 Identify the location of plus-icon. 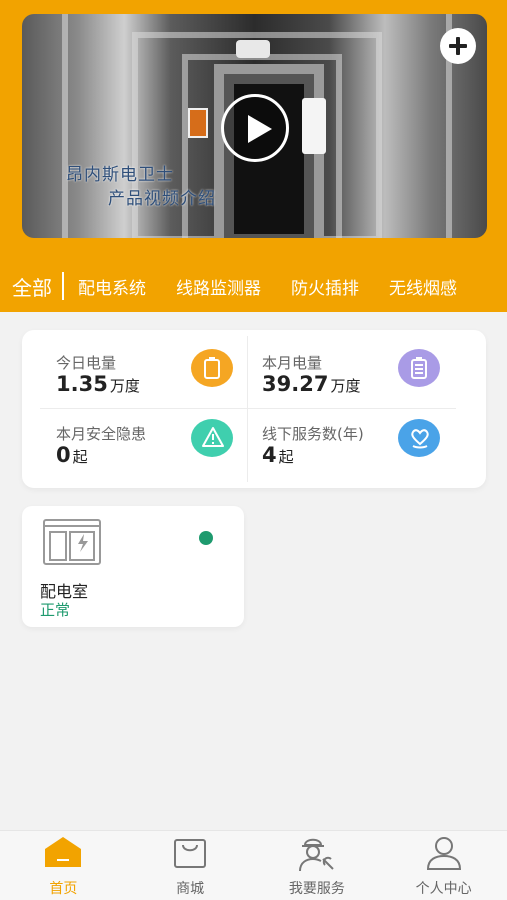
(458, 46).